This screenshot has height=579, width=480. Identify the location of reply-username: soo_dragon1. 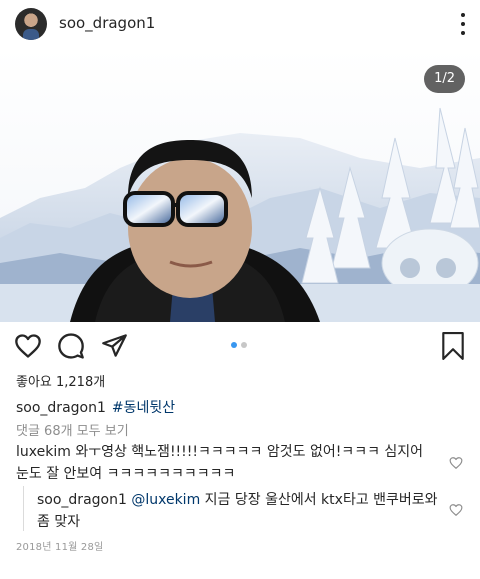
(82, 500).